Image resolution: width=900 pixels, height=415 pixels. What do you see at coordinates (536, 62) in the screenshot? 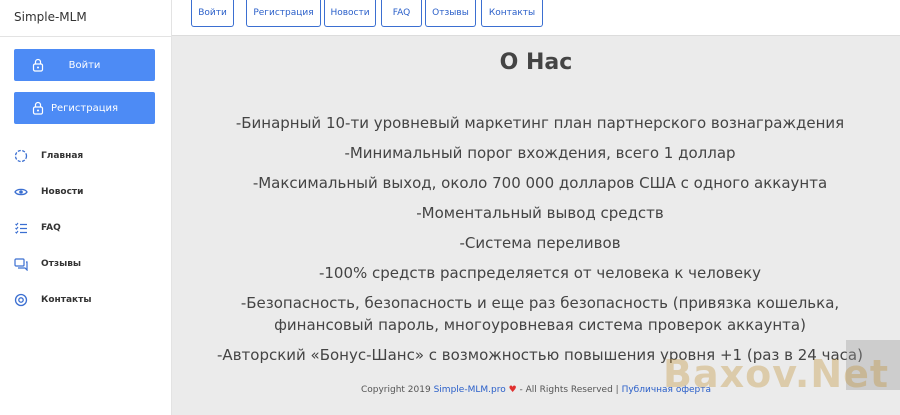
I see `page-title: О Нас` at bounding box center [536, 62].